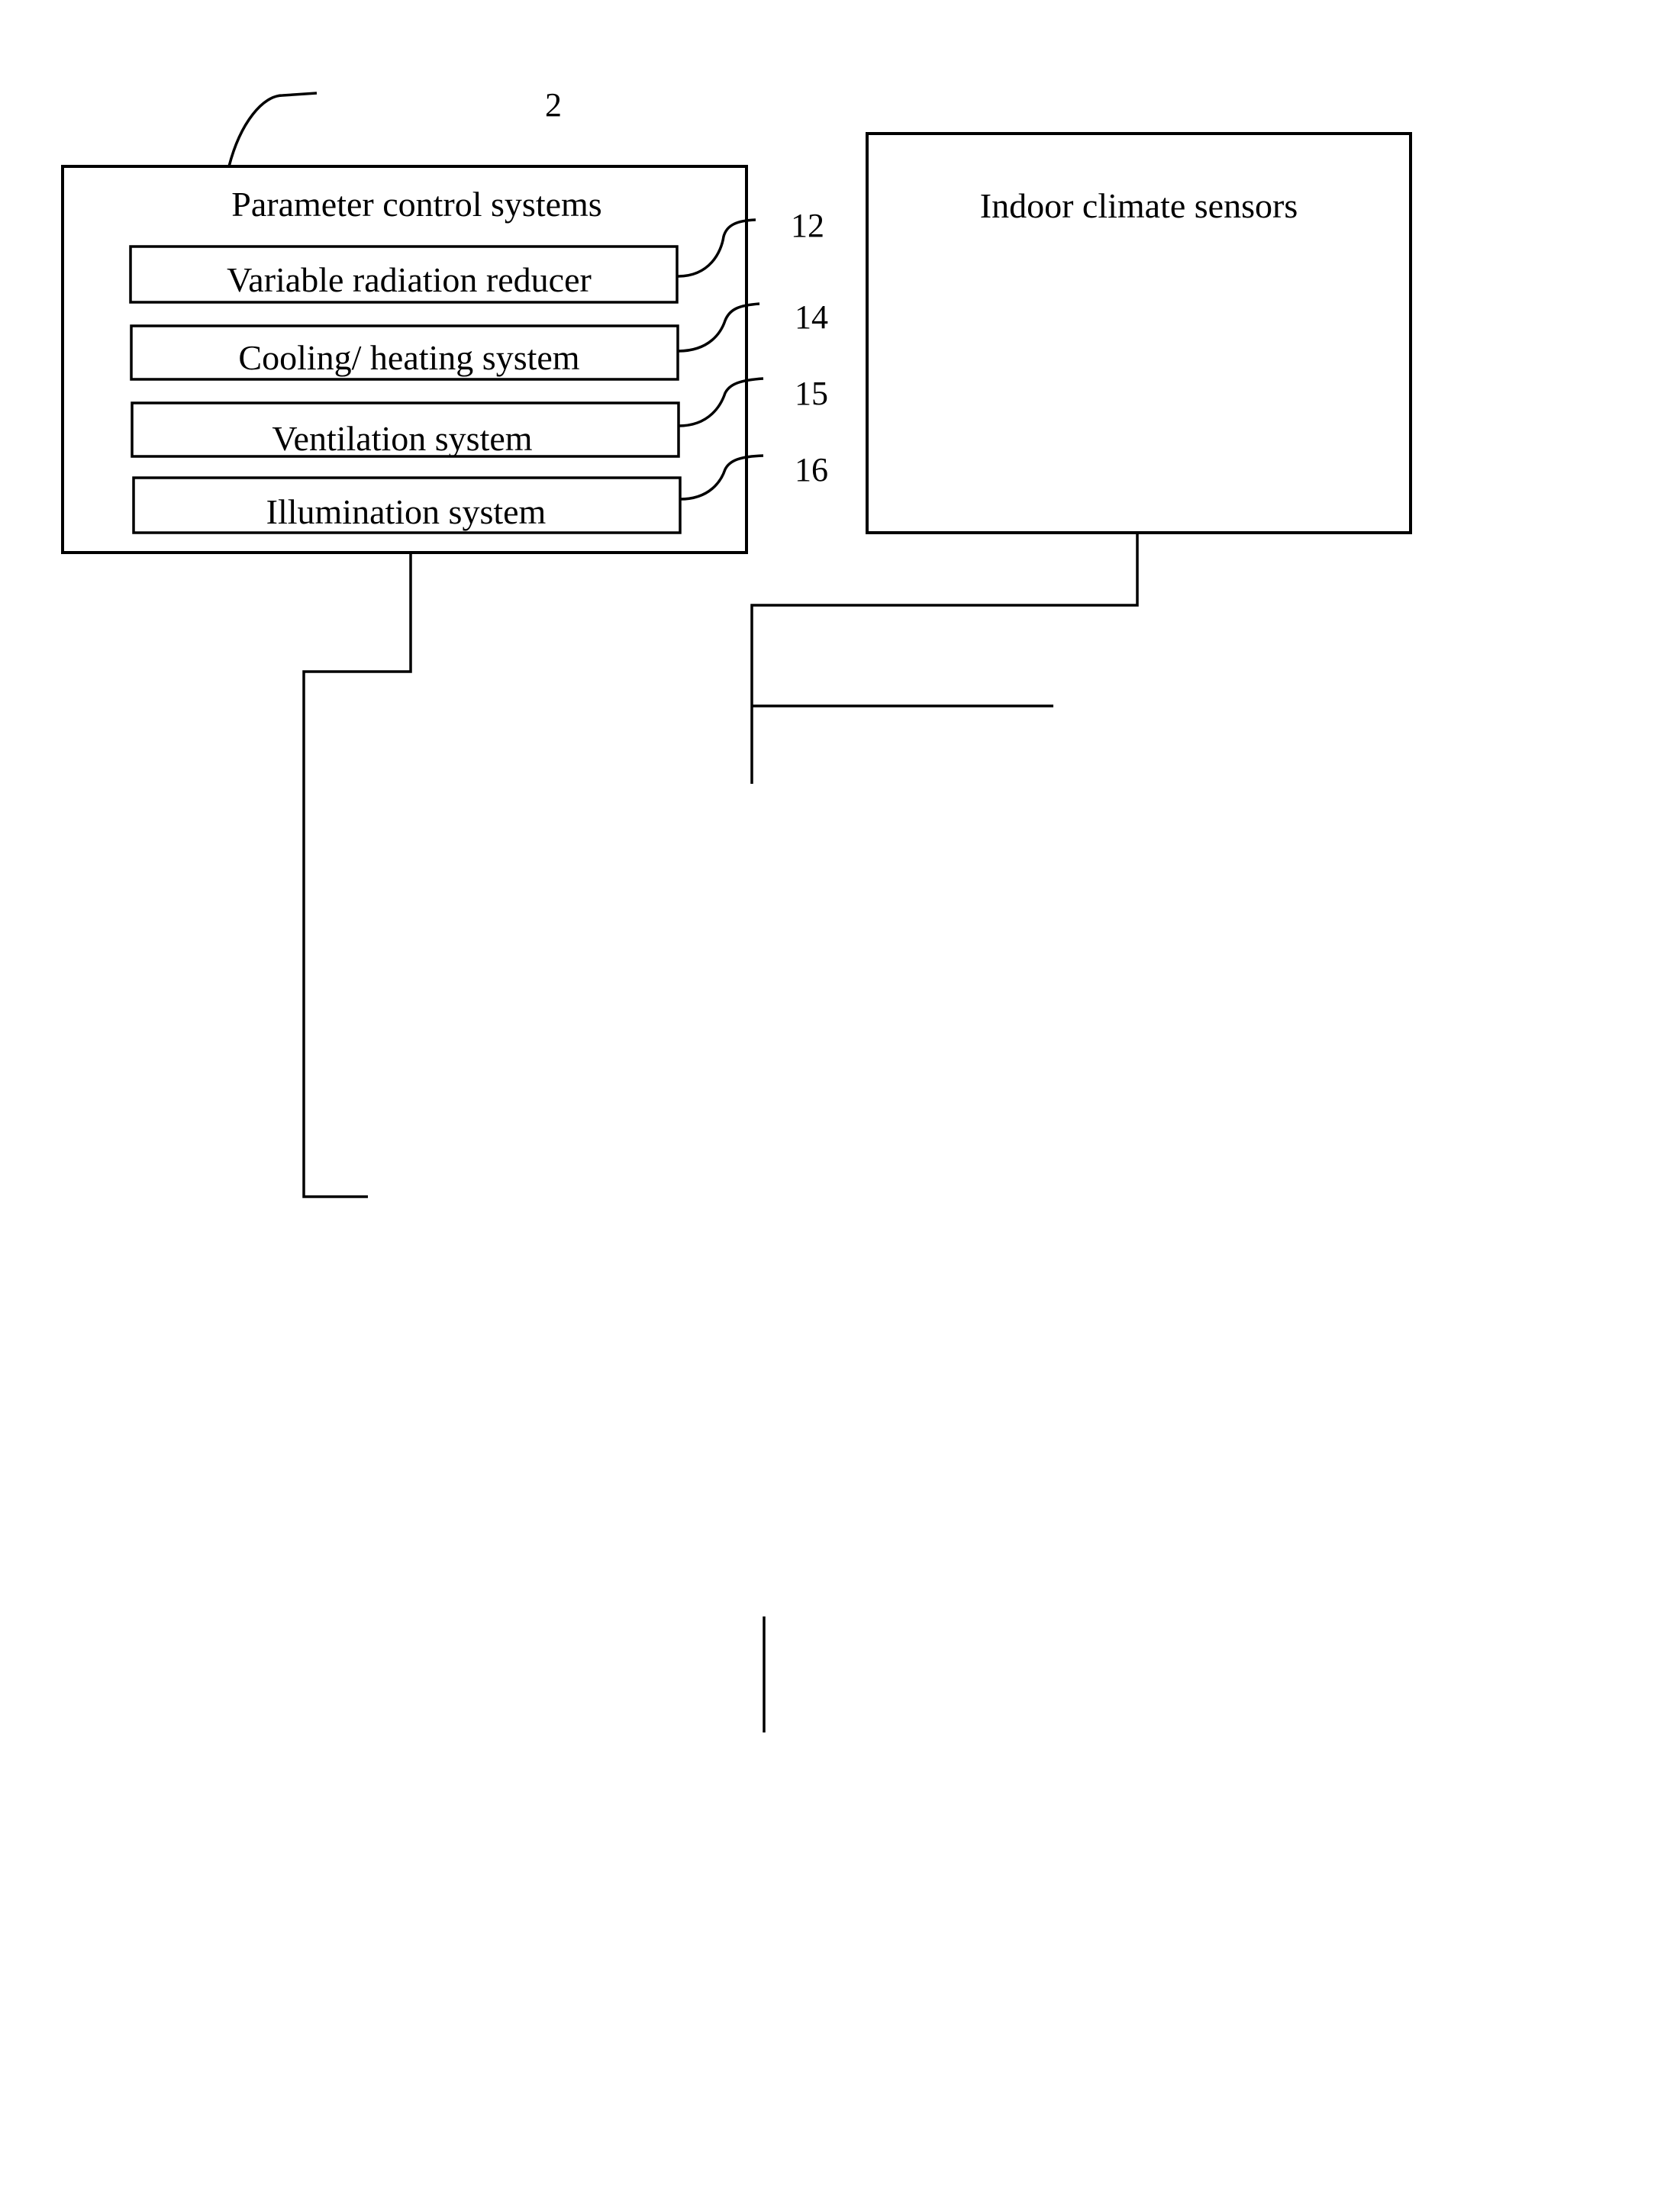  I want to click on reference-number-12: 12, so click(807, 225).